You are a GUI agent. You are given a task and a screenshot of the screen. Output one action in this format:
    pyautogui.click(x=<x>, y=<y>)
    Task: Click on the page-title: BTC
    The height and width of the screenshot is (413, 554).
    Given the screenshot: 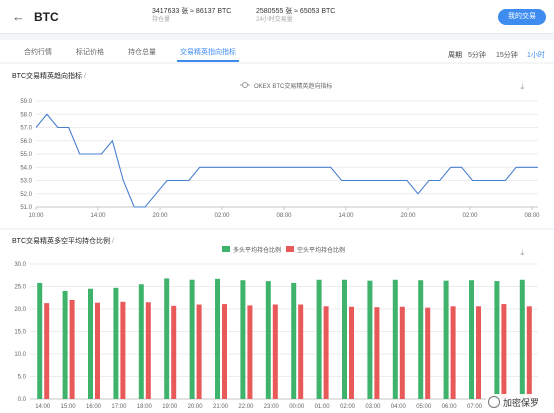 What is the action you would take?
    pyautogui.click(x=46, y=17)
    